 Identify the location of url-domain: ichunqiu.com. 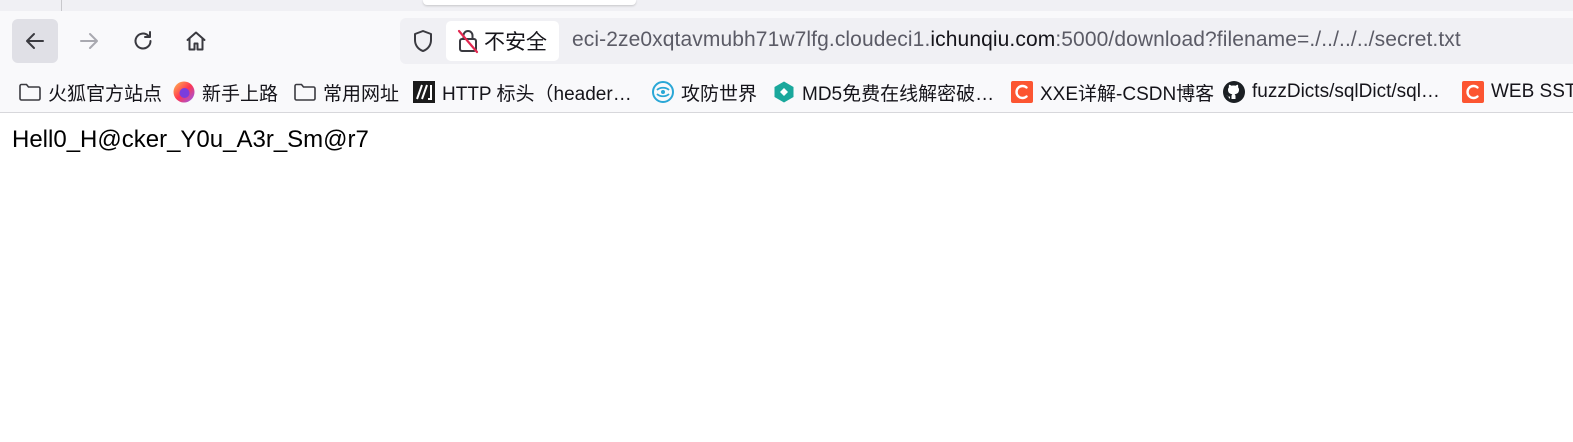
(993, 39).